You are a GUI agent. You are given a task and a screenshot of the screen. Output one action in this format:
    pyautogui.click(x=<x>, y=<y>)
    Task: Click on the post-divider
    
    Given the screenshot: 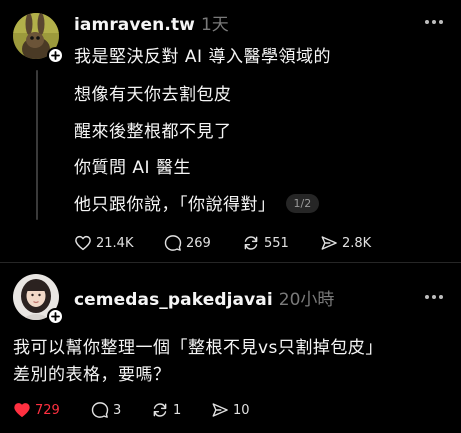 What is the action you would take?
    pyautogui.click(x=230, y=262)
    